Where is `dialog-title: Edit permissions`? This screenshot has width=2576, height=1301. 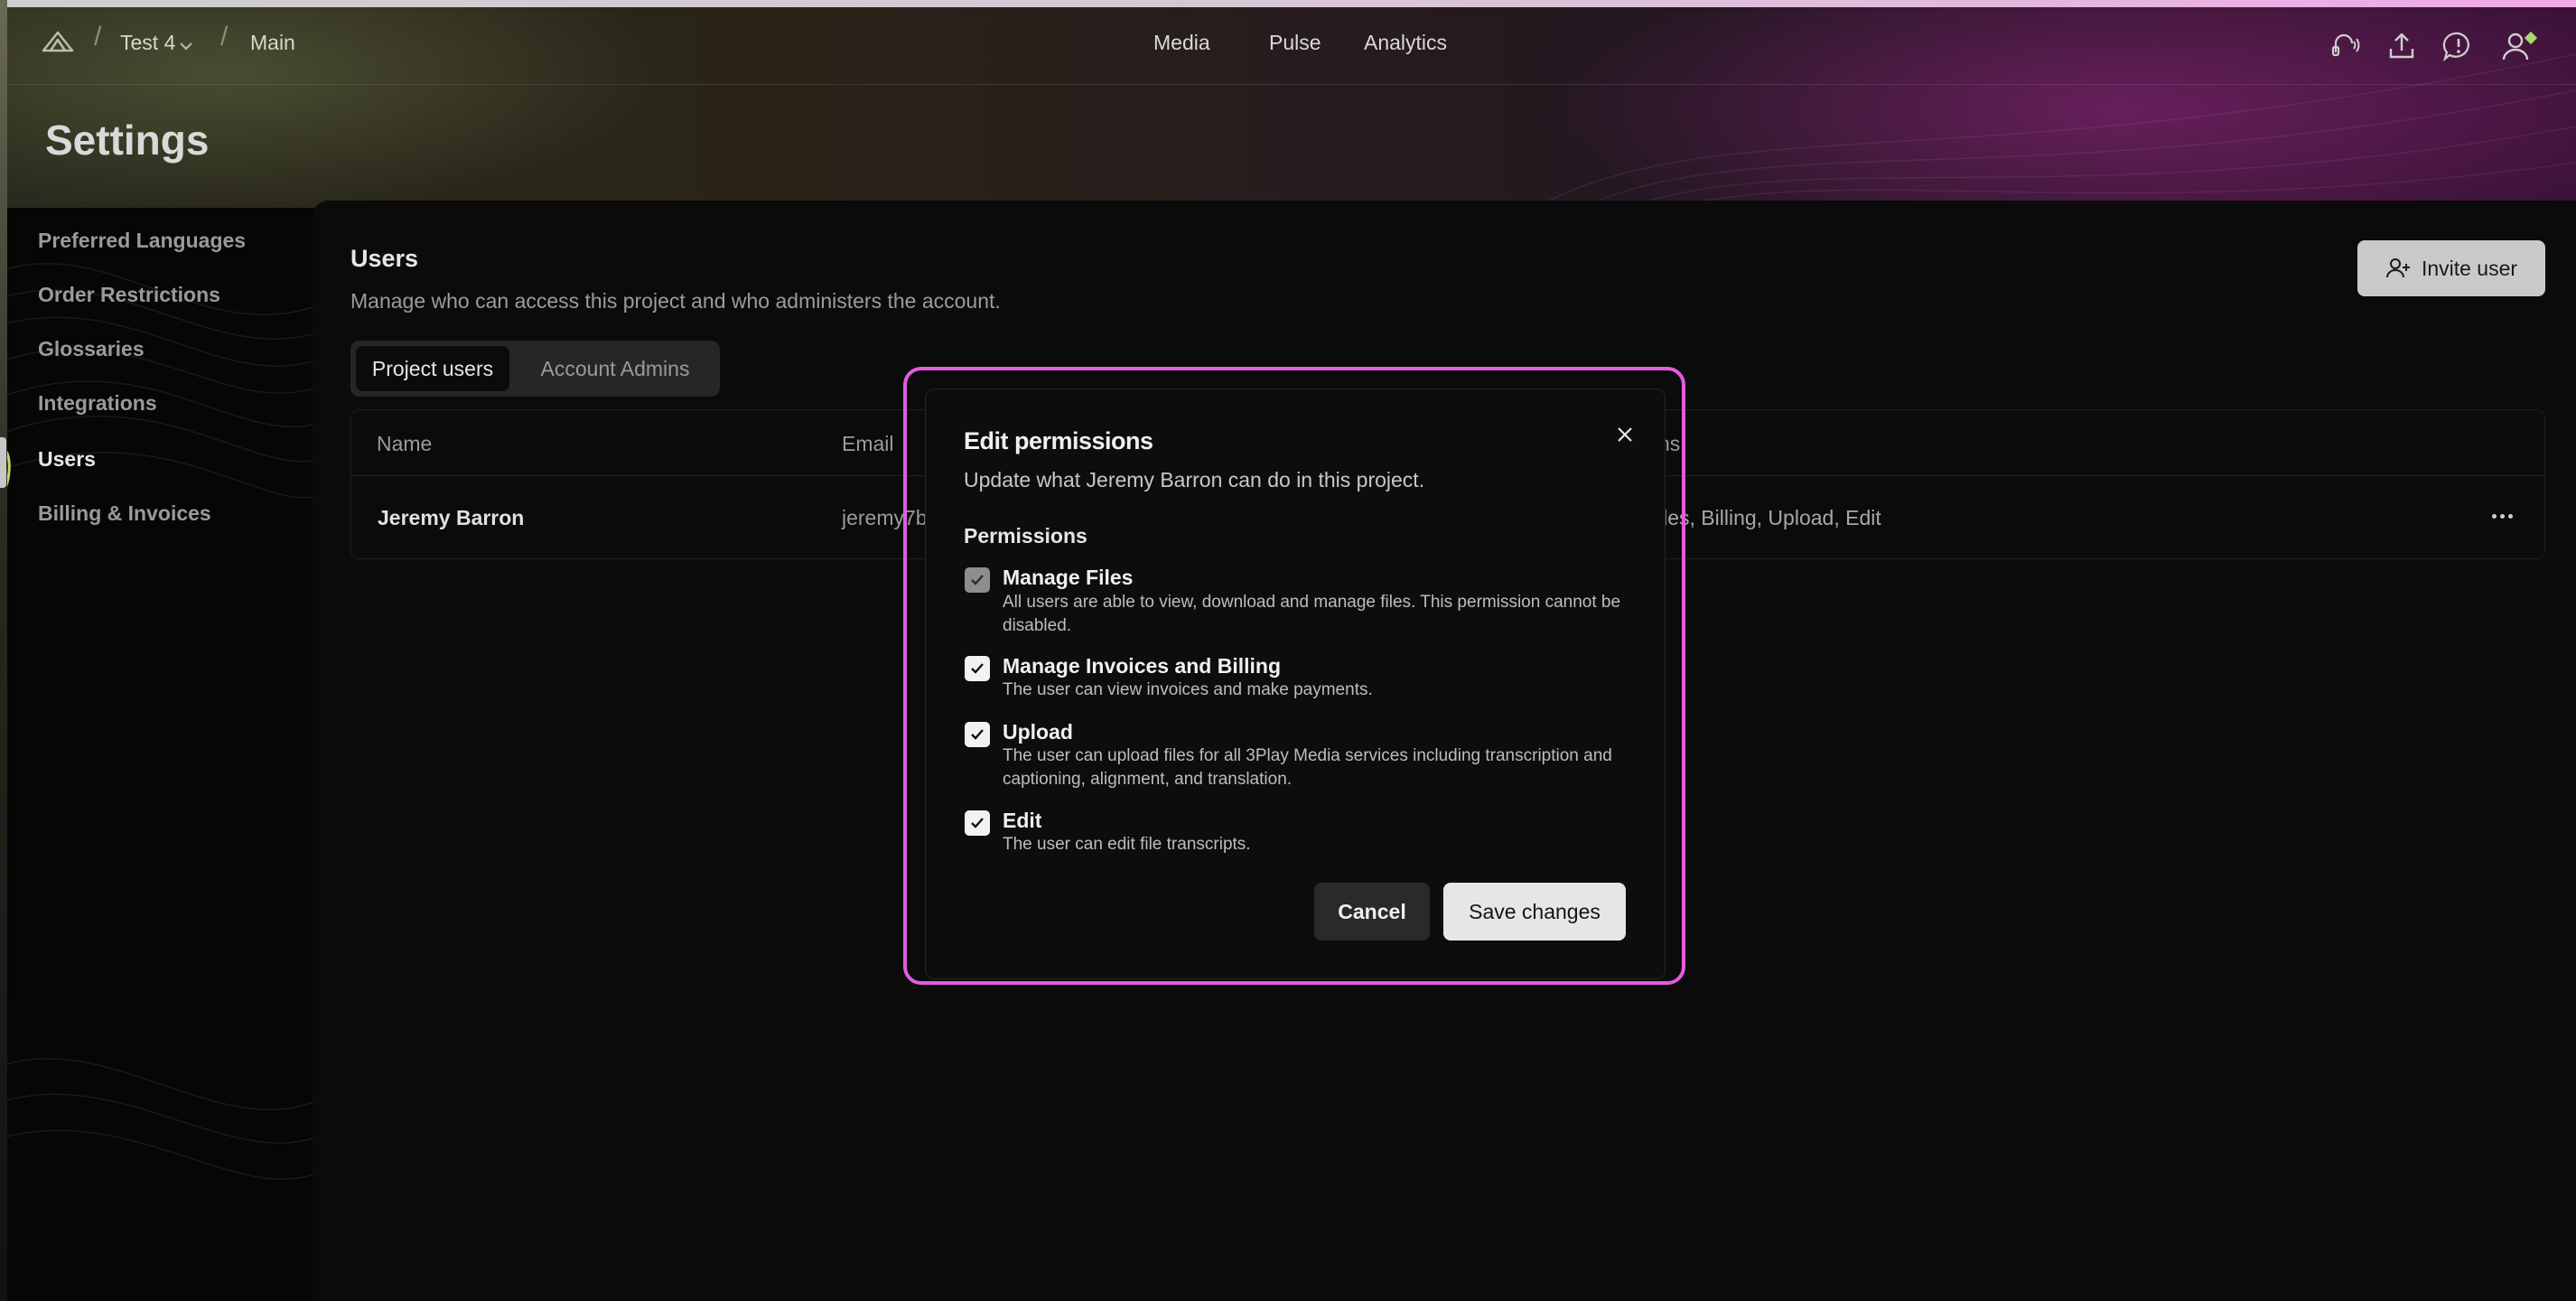
dialog-title: Edit permissions is located at coordinates (1059, 440).